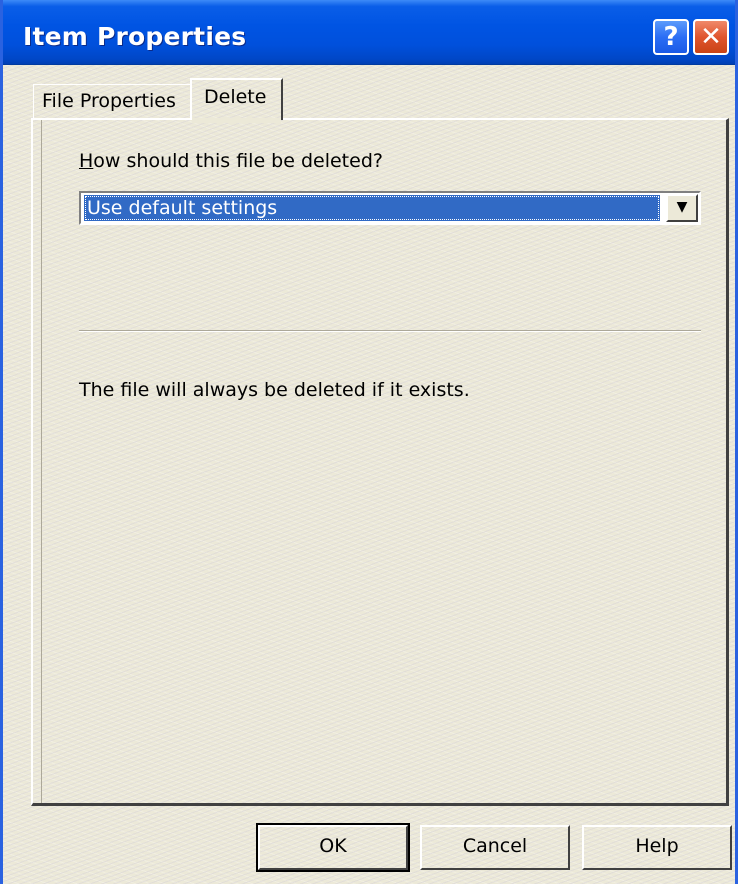 Image resolution: width=738 pixels, height=884 pixels. I want to click on tab-delete-label: Delete, so click(235, 97).